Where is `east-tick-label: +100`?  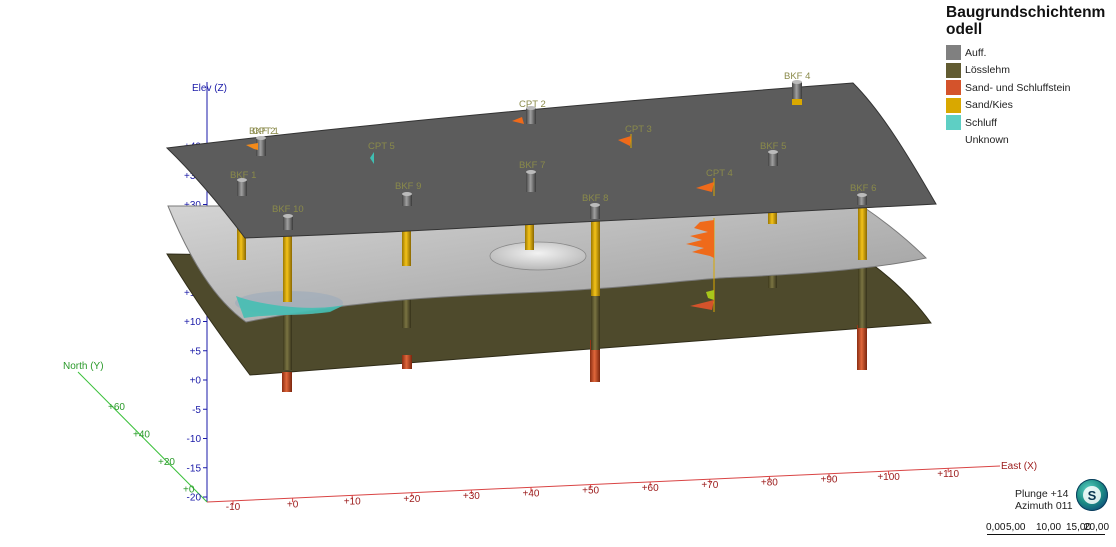
east-tick-label: +100 is located at coordinates (888, 477).